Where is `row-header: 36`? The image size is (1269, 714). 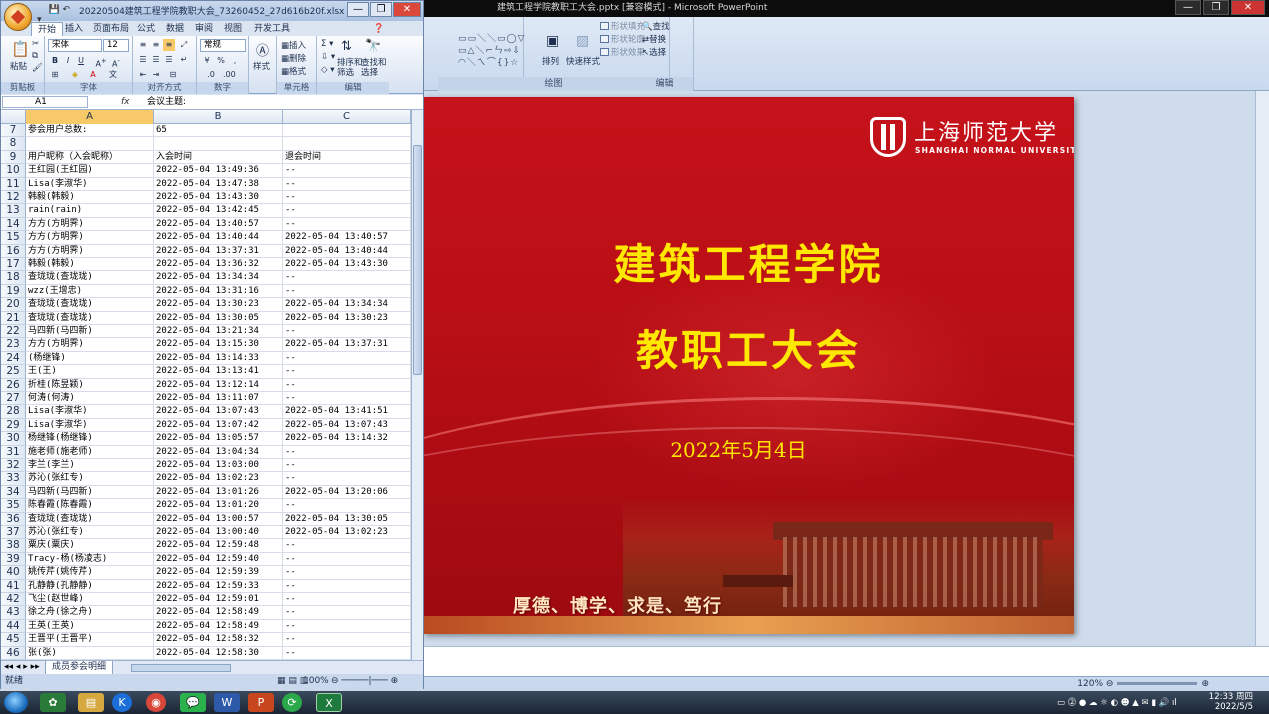
row-header: 36 is located at coordinates (13, 519).